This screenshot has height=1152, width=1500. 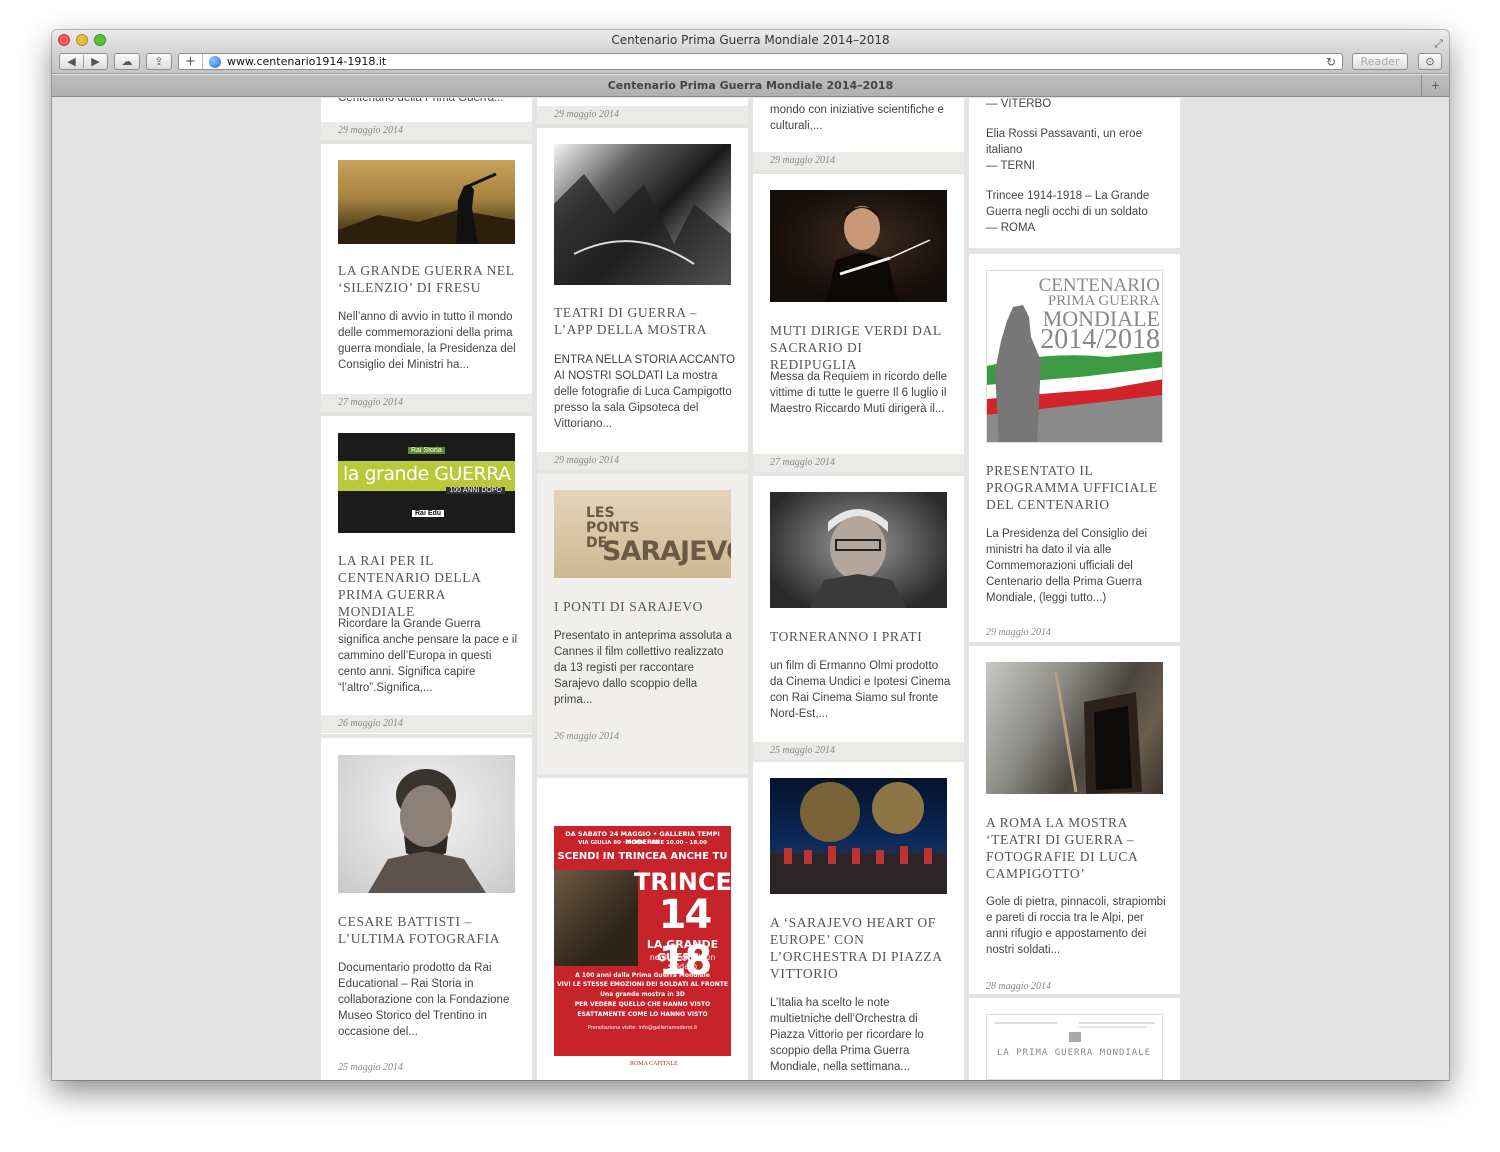 What do you see at coordinates (1074, 1047) in the screenshot?
I see `card-image: LA PRIMA GUERRA MONDIALE` at bounding box center [1074, 1047].